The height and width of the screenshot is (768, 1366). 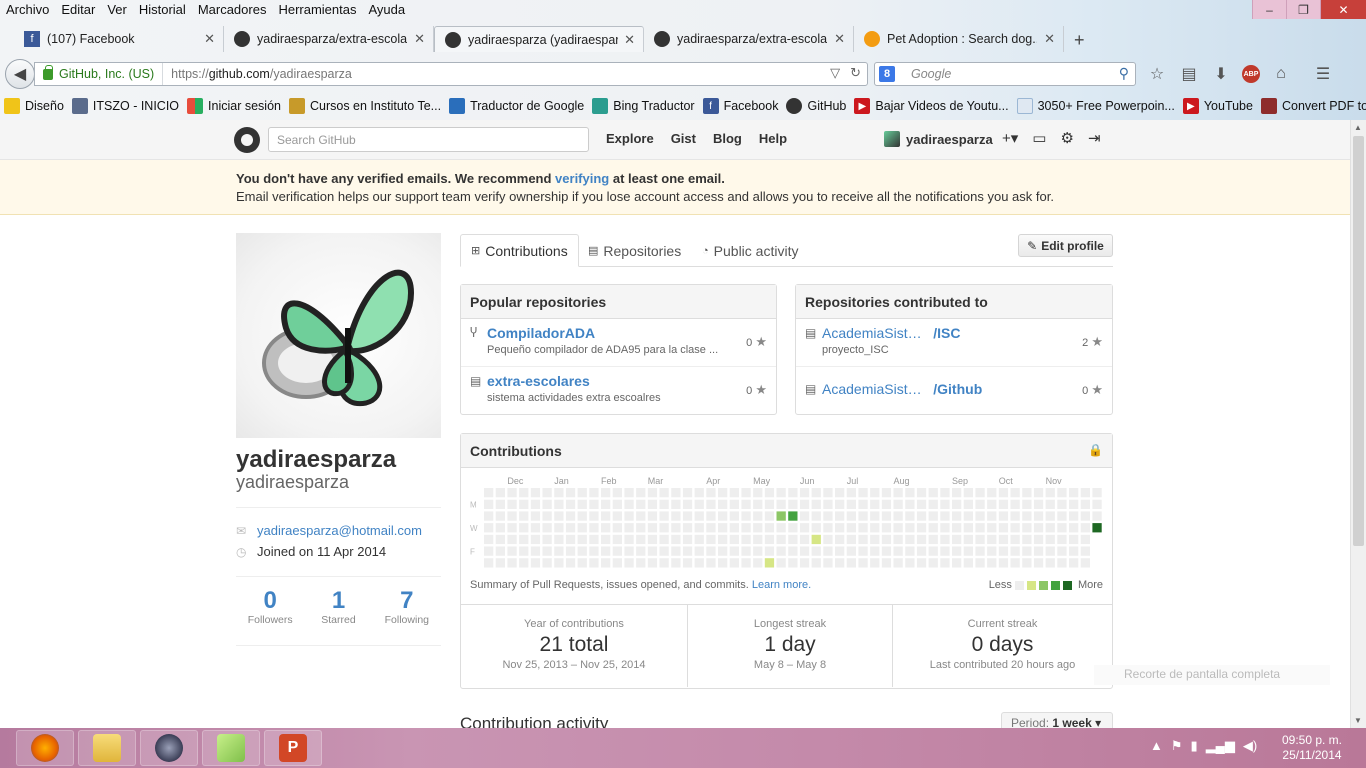 What do you see at coordinates (1057, 720) in the screenshot?
I see `period-select: Period: 1 week ▾` at bounding box center [1057, 720].